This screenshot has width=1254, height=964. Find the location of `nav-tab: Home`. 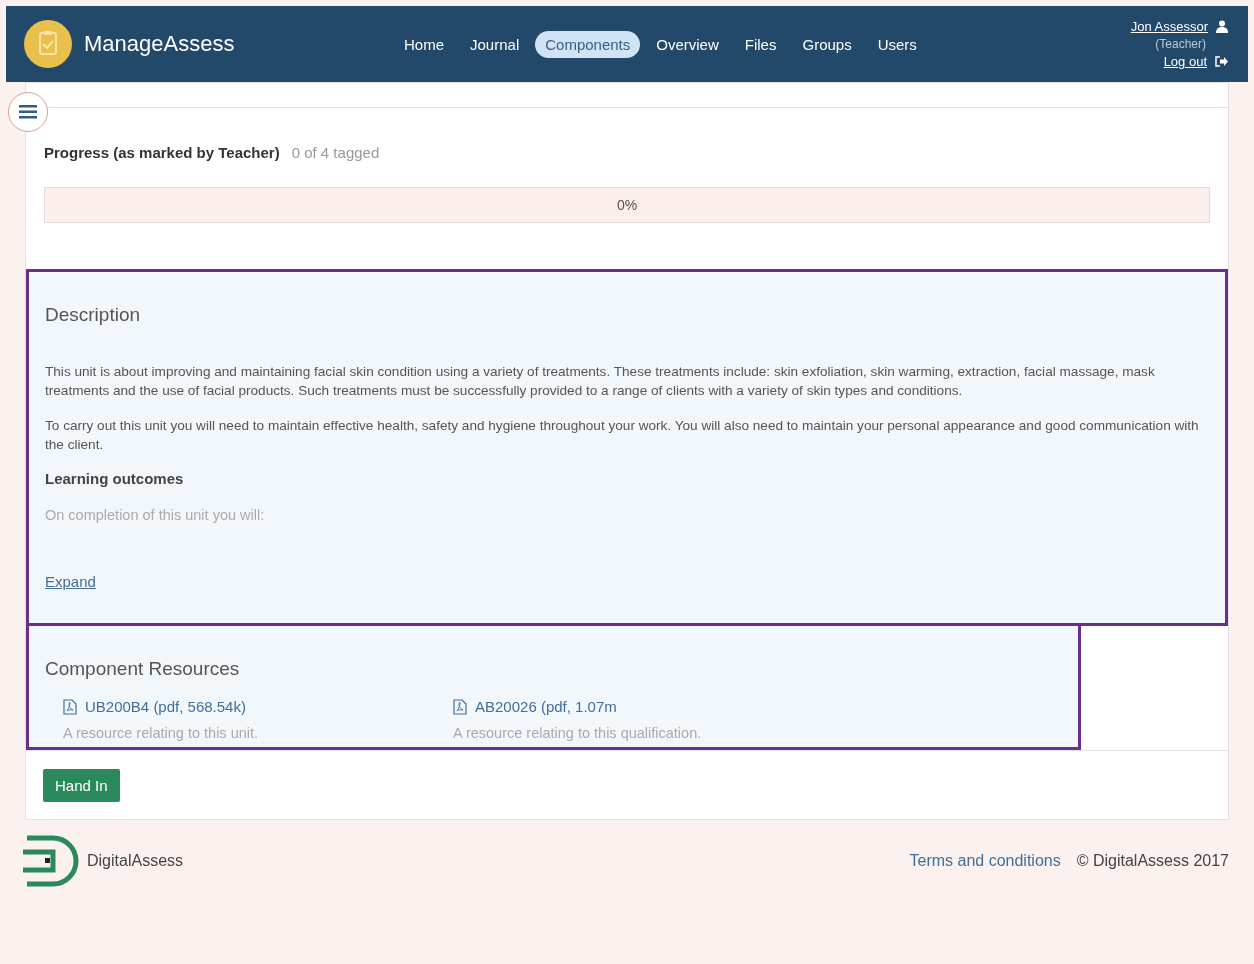

nav-tab: Home is located at coordinates (424, 44).